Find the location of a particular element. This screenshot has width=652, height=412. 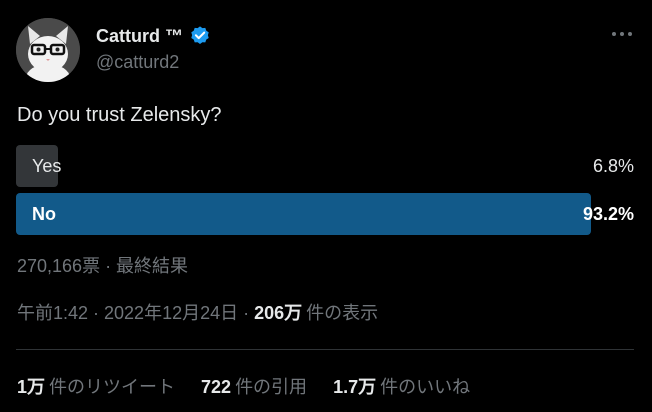

quotes-stat: 722 件の引用 is located at coordinates (254, 386).